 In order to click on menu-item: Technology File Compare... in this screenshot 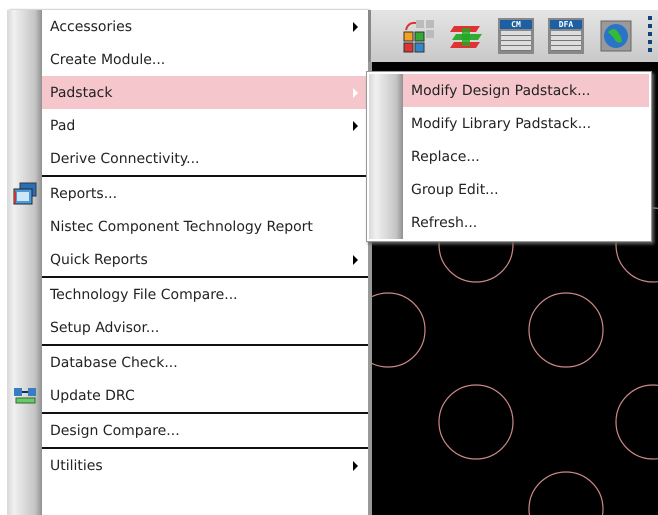, I will do `click(205, 294)`.